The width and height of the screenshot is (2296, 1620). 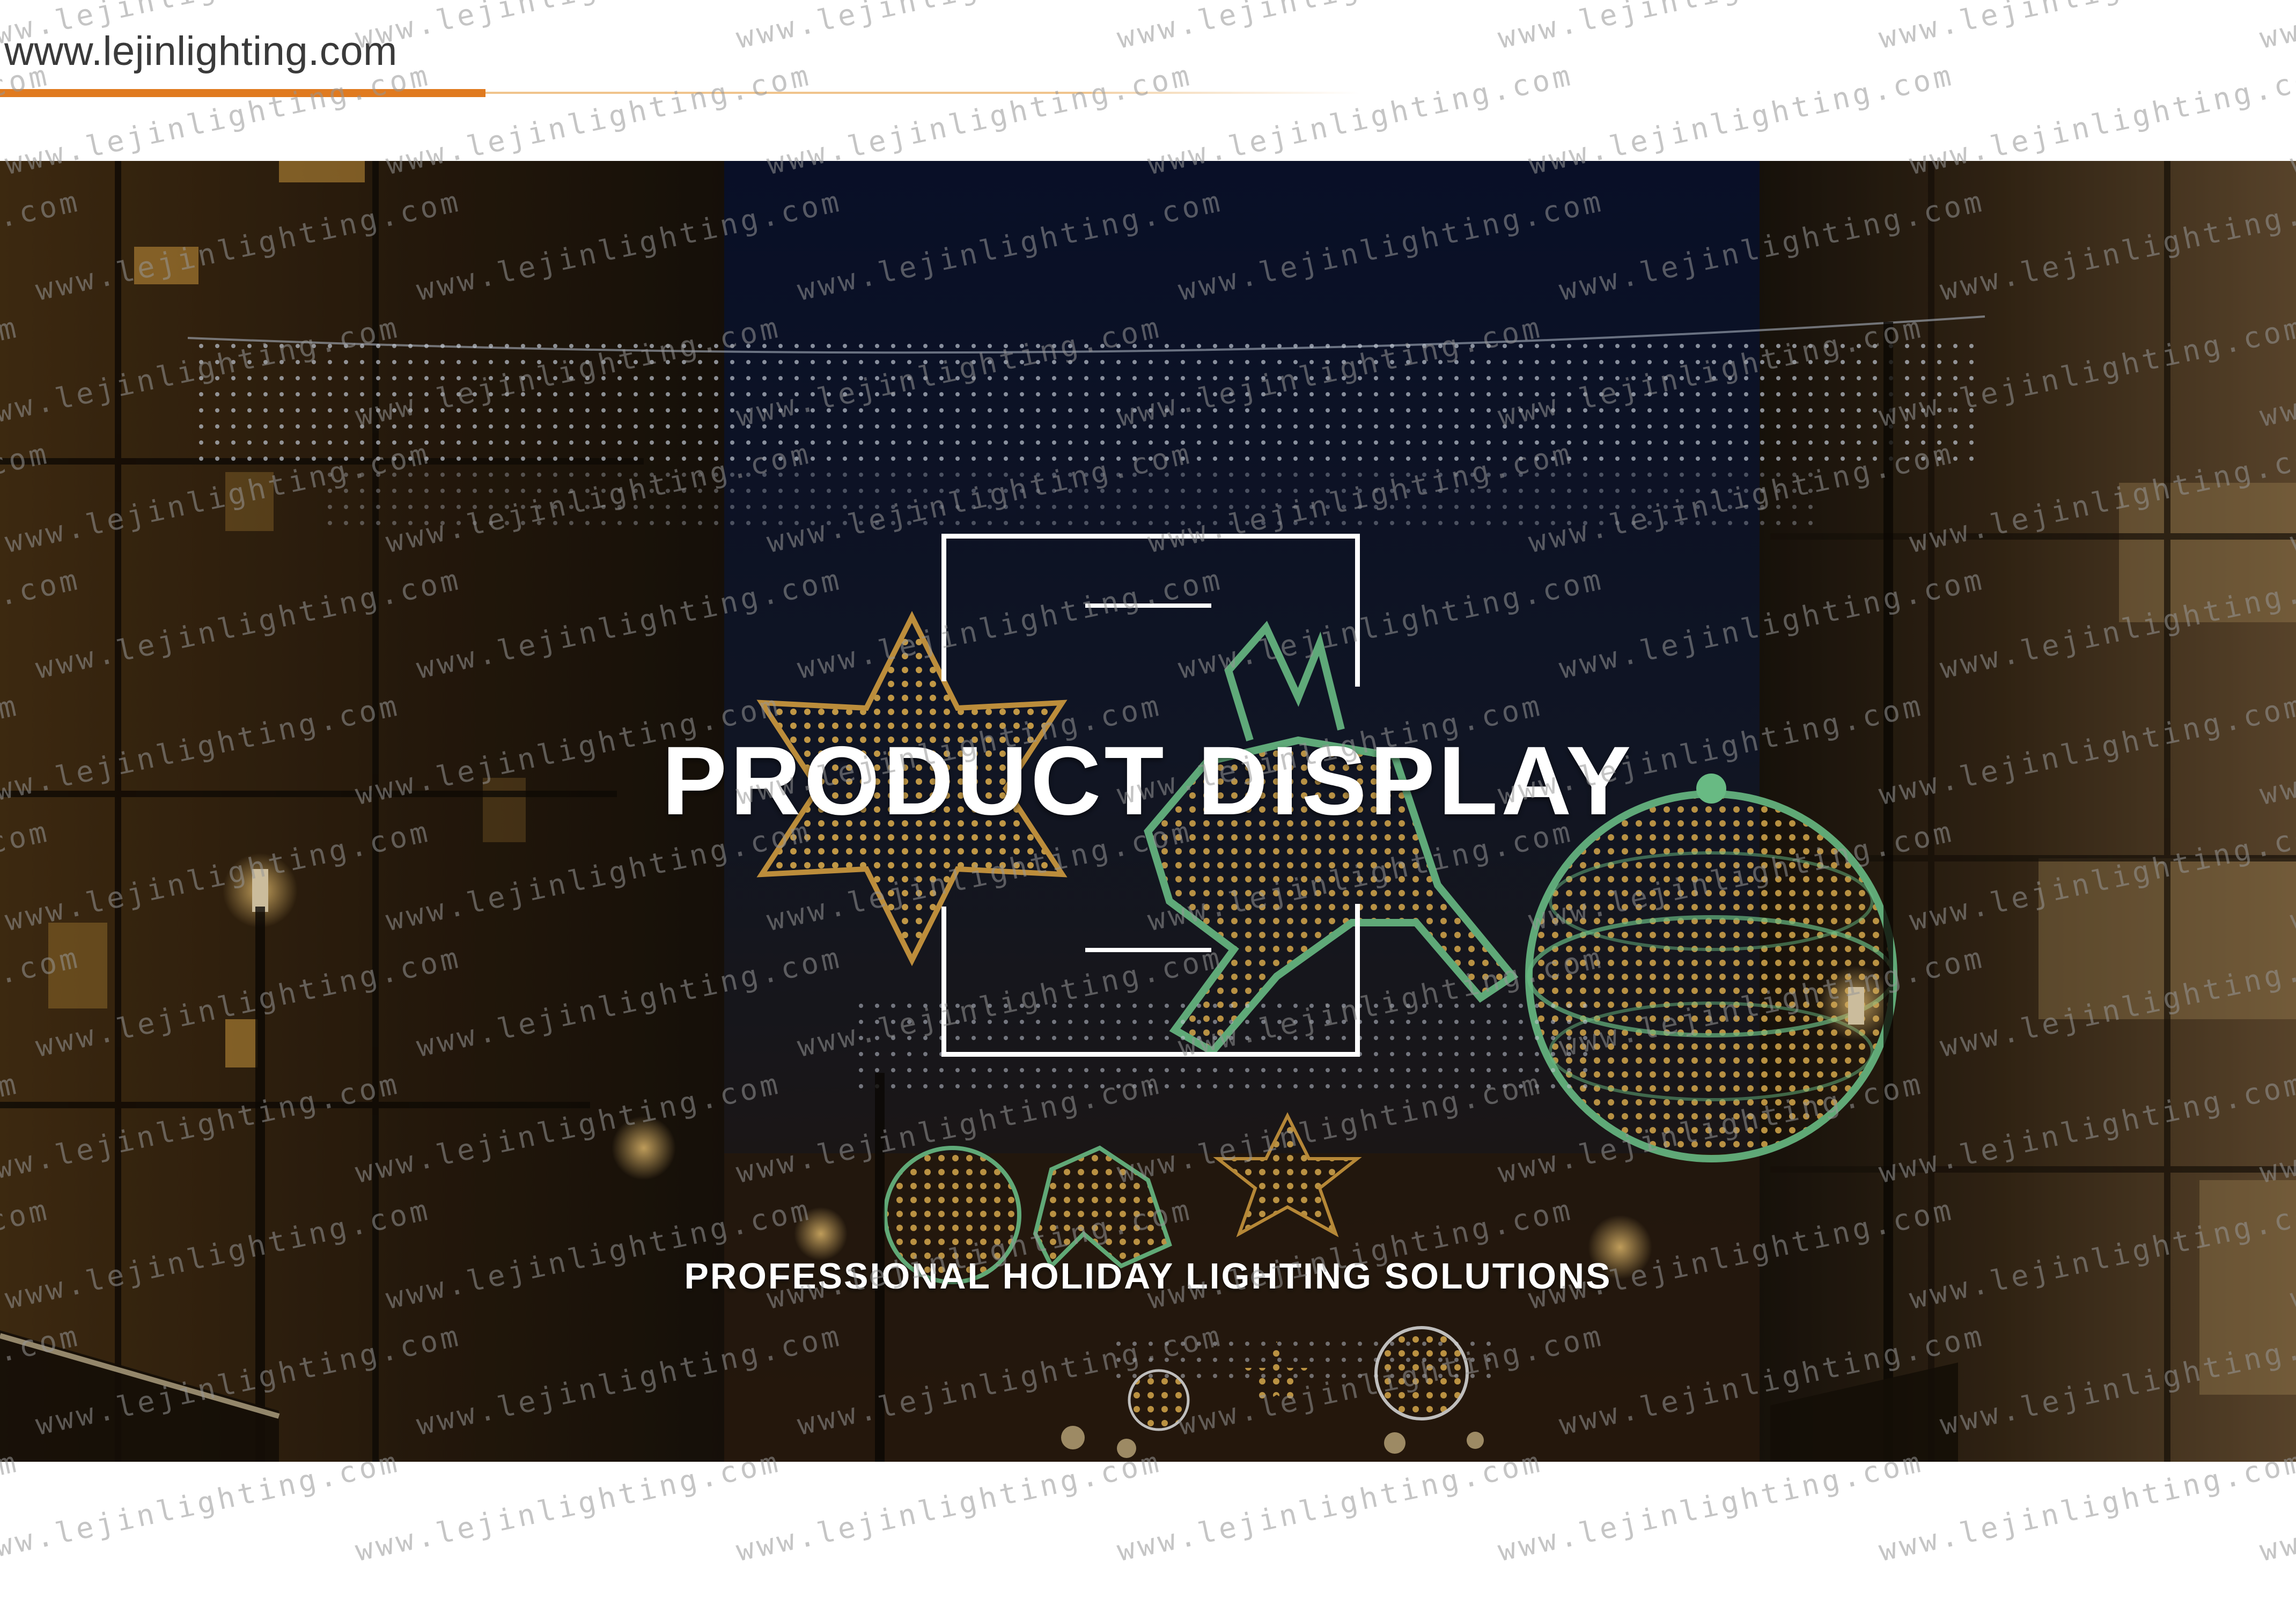 What do you see at coordinates (1357, 610) in the screenshot?
I see `frame-right-upper` at bounding box center [1357, 610].